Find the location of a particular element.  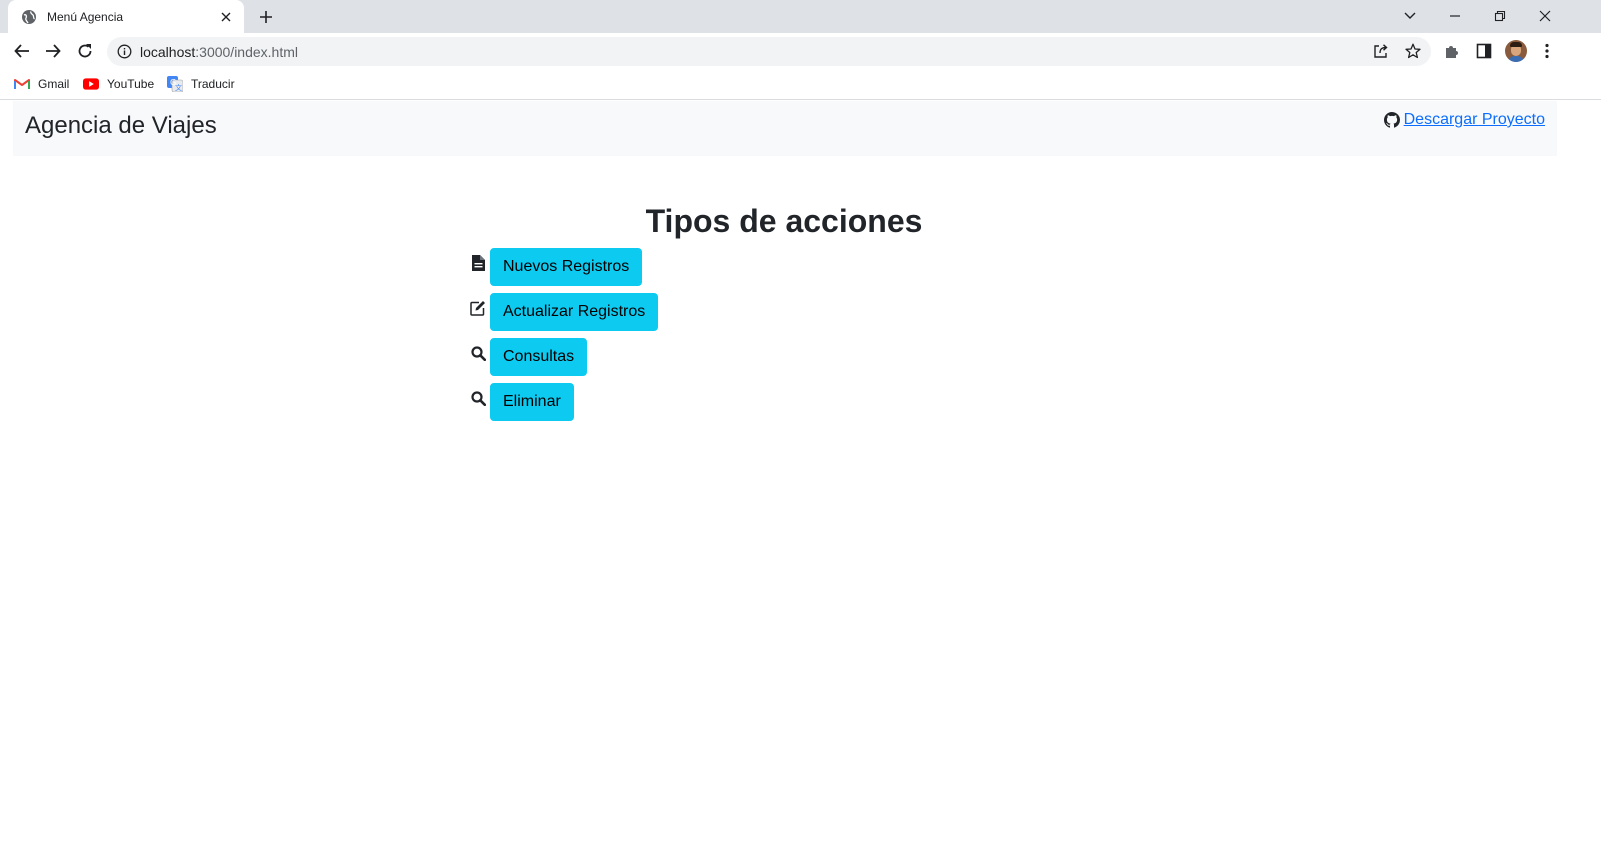

globe-icon is located at coordinates (29, 17).